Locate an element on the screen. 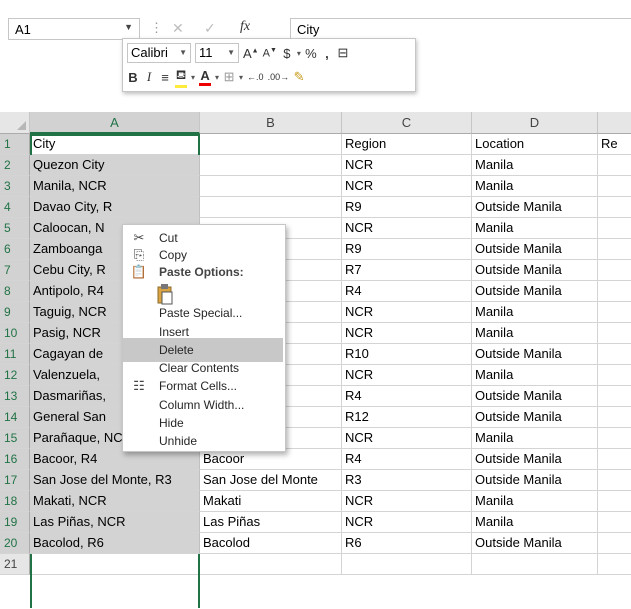 This screenshot has width=631, height=609. decrease-font-icon: A▼ is located at coordinates (270, 53).